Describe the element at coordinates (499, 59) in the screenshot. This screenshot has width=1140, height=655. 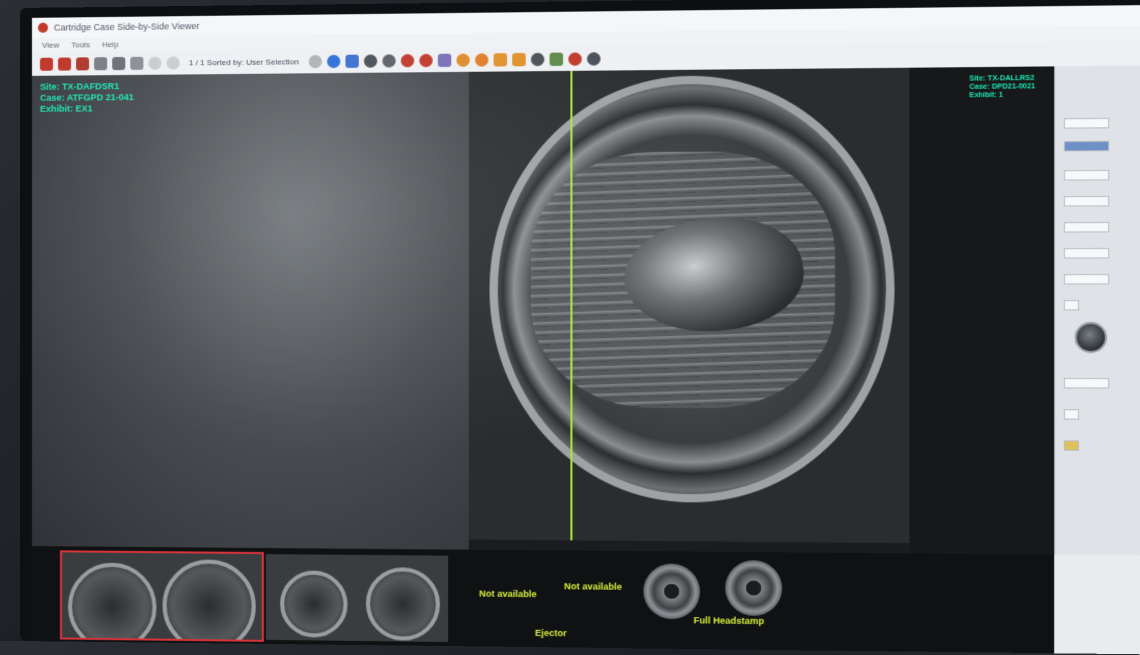
I see `arrow-left-icon` at that location.